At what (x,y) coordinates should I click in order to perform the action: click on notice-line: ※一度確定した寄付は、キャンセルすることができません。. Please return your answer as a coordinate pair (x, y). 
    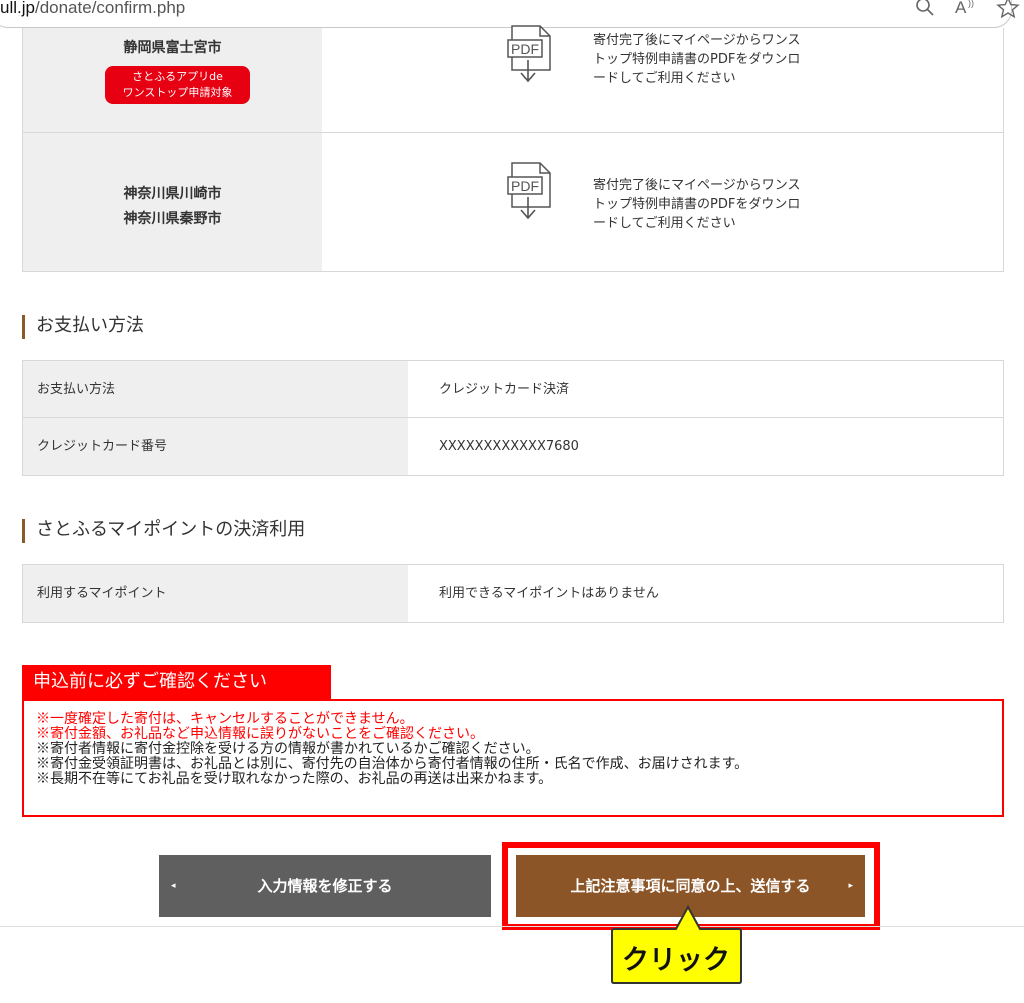
    Looking at the image, I should click on (225, 718).